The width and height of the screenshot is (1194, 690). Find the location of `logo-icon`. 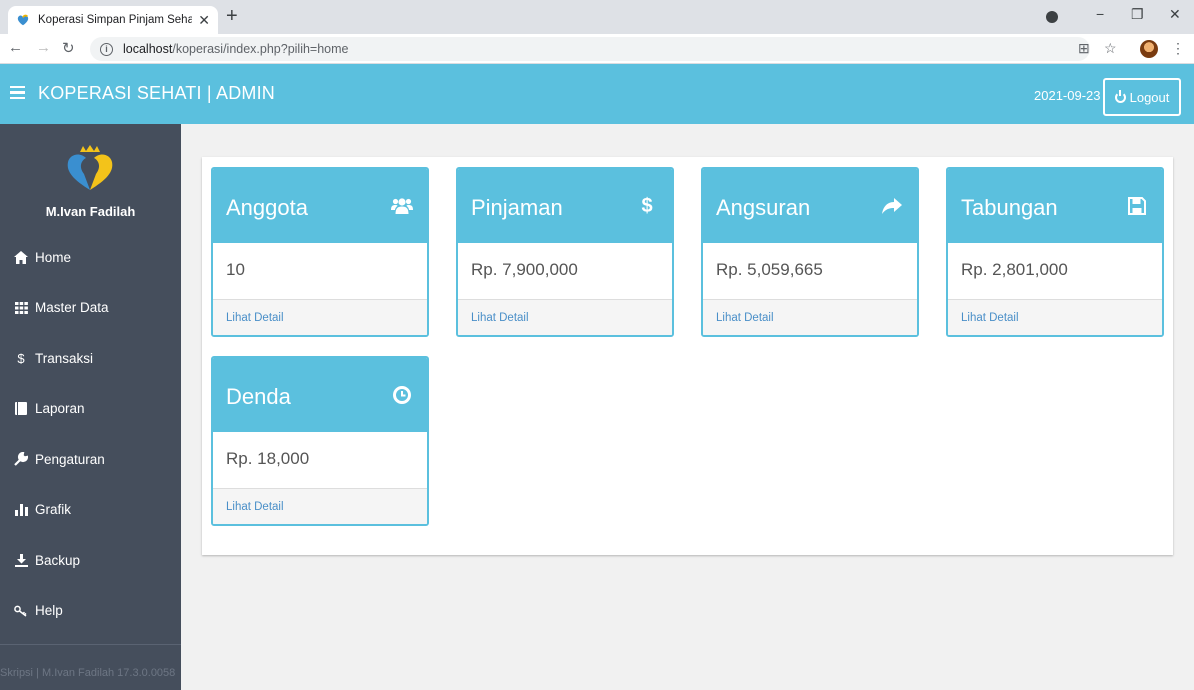

logo-icon is located at coordinates (90, 167).